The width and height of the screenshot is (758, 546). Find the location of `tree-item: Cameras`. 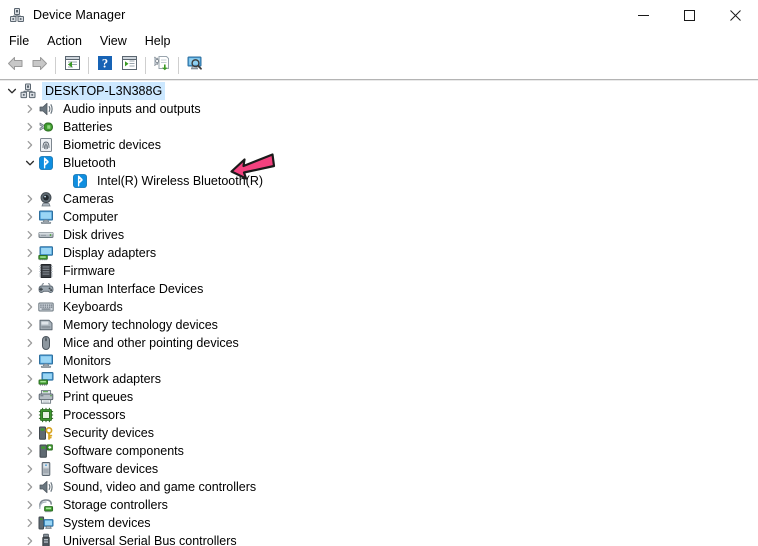

tree-item: Cameras is located at coordinates (379, 199).